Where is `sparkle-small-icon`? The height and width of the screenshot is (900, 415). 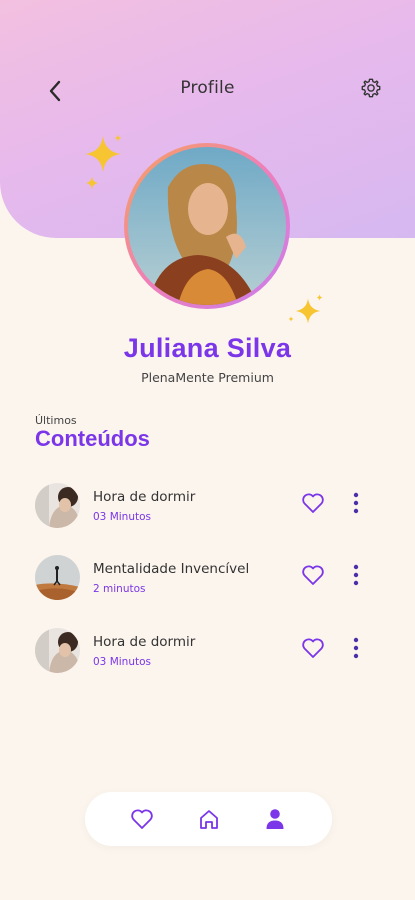 sparkle-small-icon is located at coordinates (92, 183).